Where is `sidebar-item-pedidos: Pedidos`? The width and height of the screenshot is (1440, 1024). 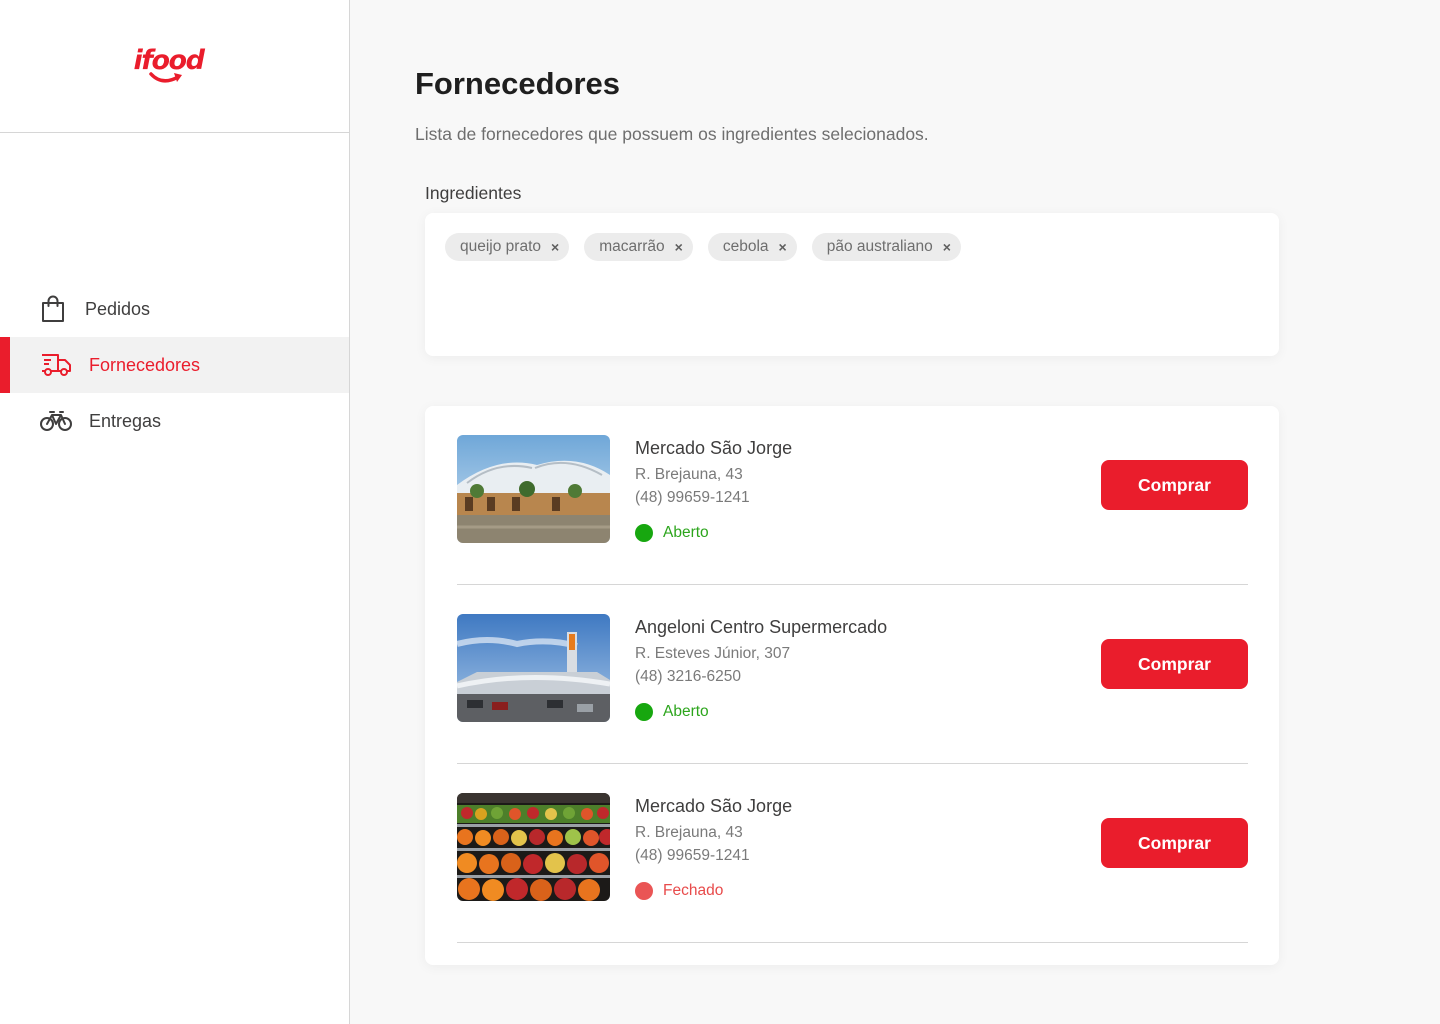
sidebar-item-pedidos: Pedidos is located at coordinates (174, 309).